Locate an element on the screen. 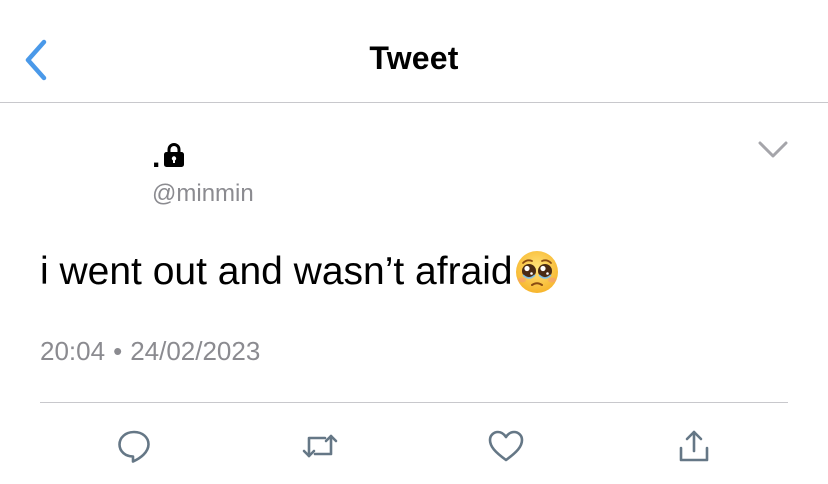  like-button is located at coordinates (506, 446).